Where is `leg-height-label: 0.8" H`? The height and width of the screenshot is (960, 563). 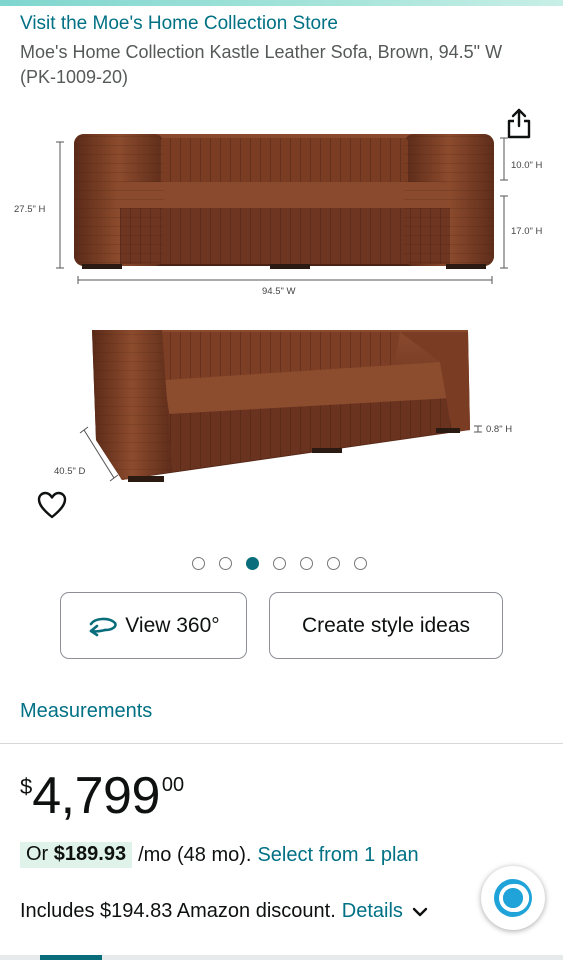 leg-height-label: 0.8" H is located at coordinates (499, 429).